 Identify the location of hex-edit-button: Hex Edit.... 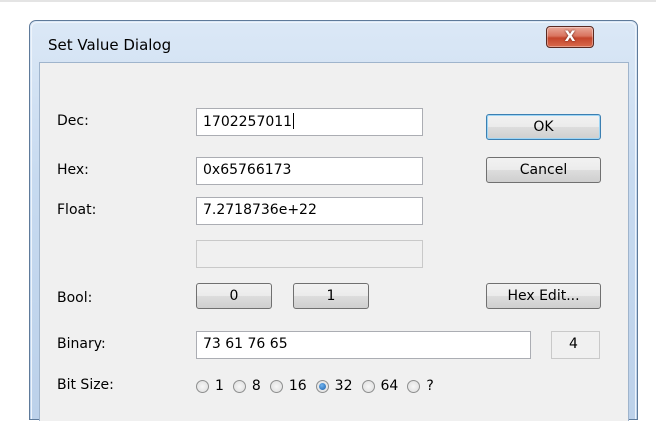
(543, 296).